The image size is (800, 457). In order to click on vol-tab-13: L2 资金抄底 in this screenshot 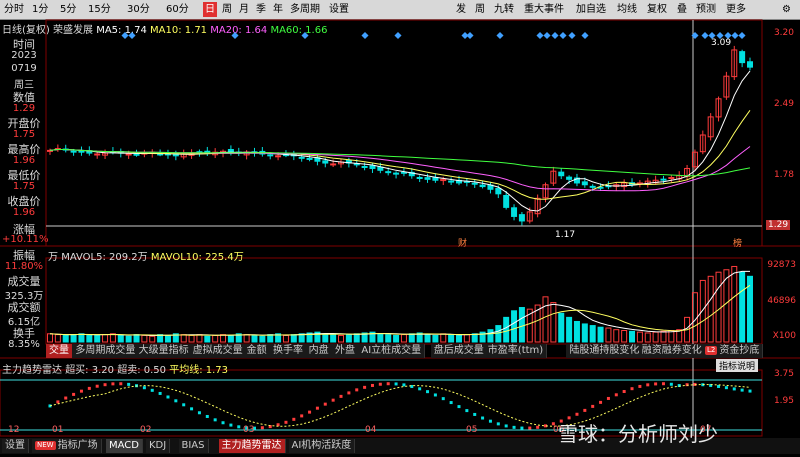, I will do `click(733, 351)`.